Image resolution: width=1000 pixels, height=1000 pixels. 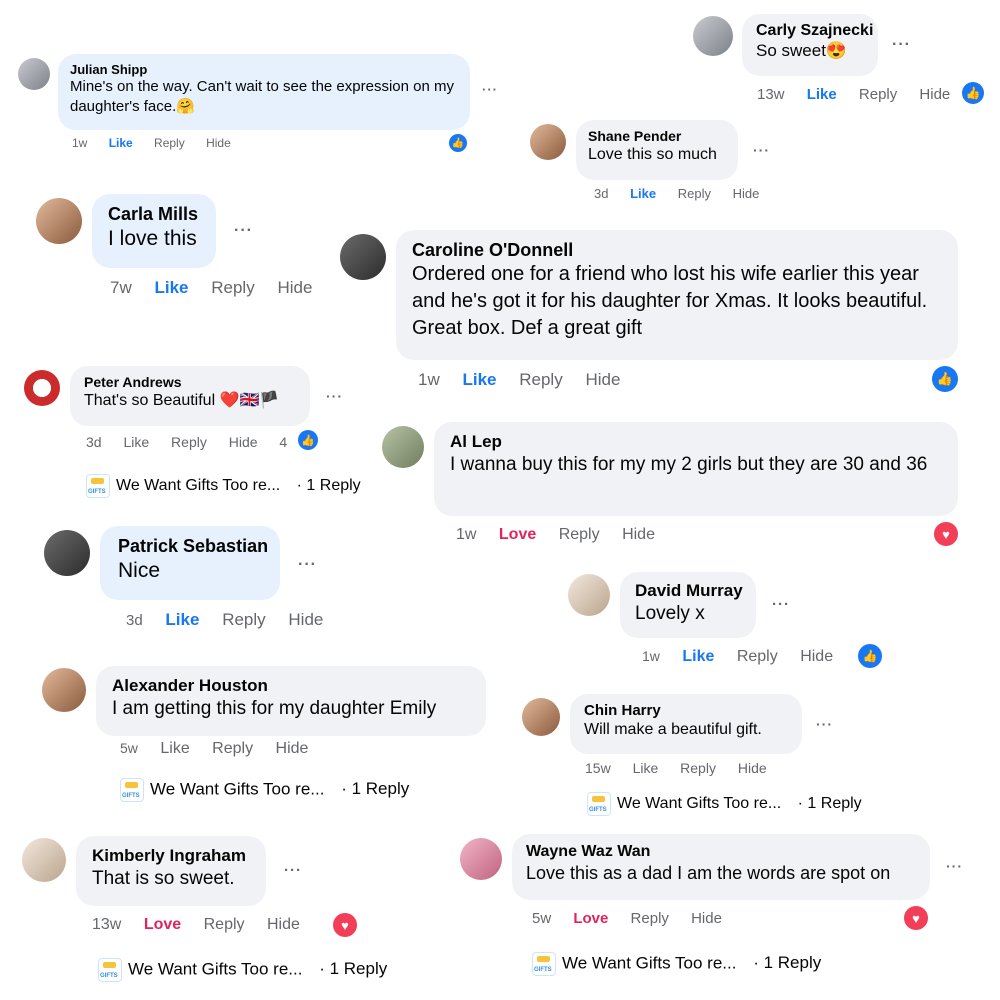 What do you see at coordinates (689, 591) in the screenshot?
I see `author-name: David Murray` at bounding box center [689, 591].